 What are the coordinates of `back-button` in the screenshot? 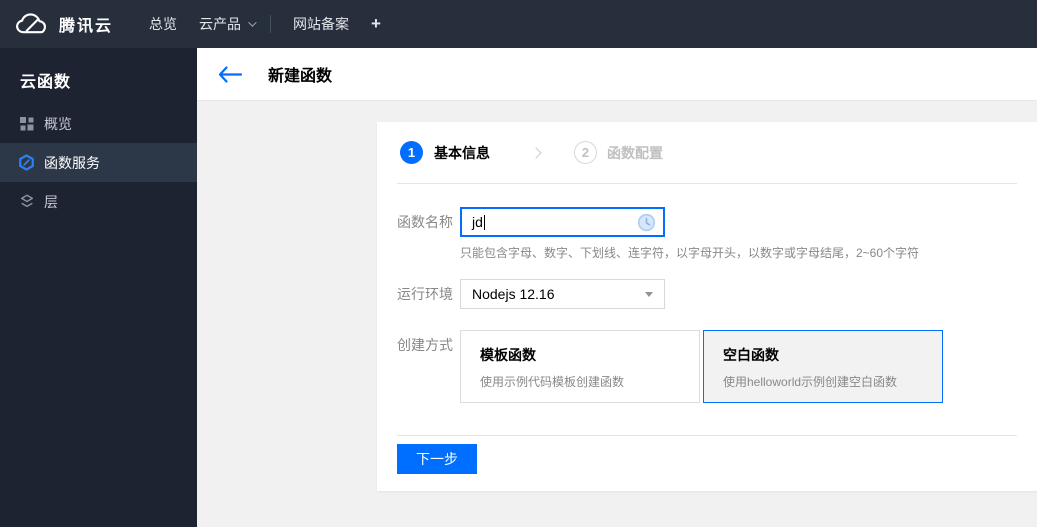 It's located at (230, 74).